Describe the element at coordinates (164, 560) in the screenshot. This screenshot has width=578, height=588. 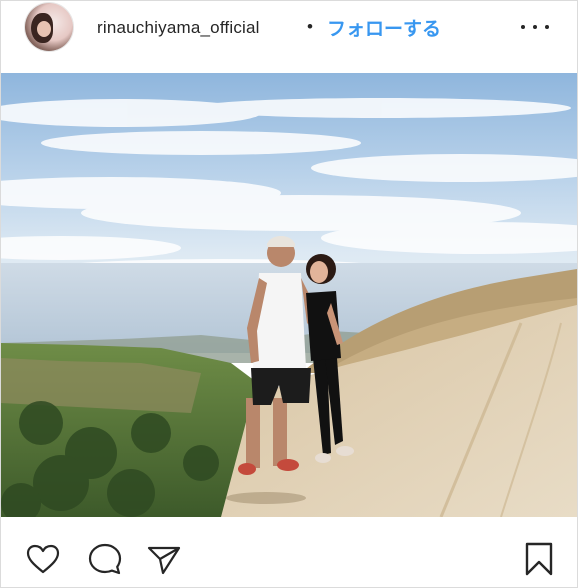
I see `paper-plane-icon` at that location.